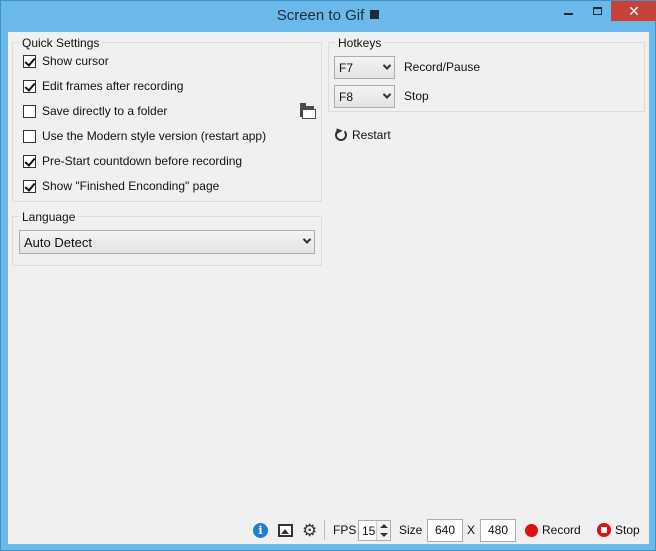  I want to click on record-pause-label: Record/Pause, so click(442, 67).